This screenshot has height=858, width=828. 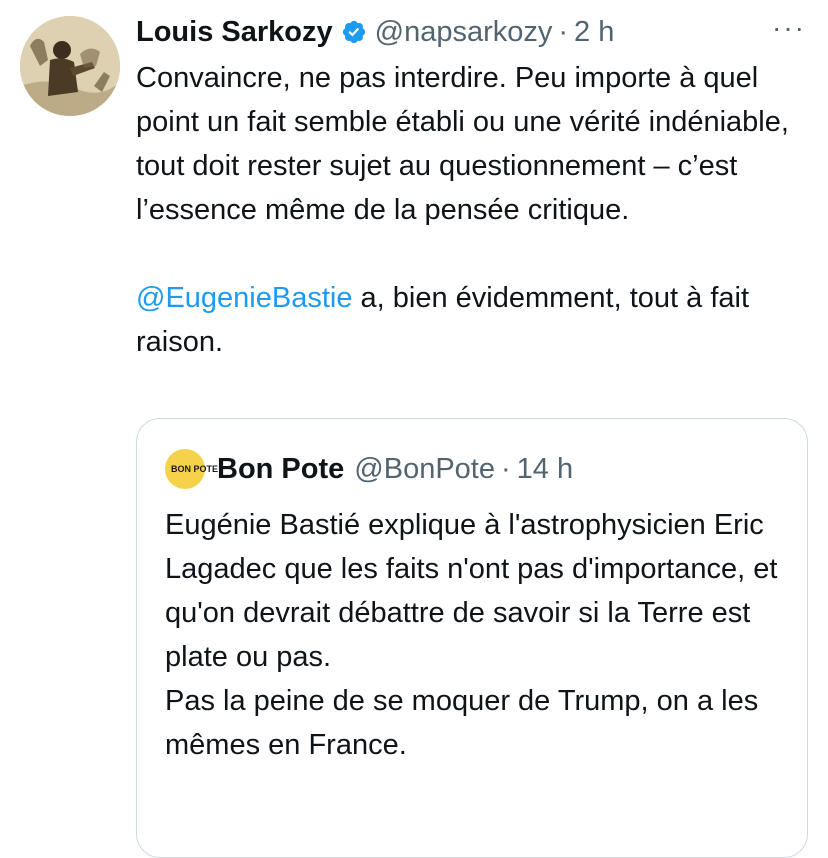 I want to click on verified-badge-icon, so click(x=353, y=32).